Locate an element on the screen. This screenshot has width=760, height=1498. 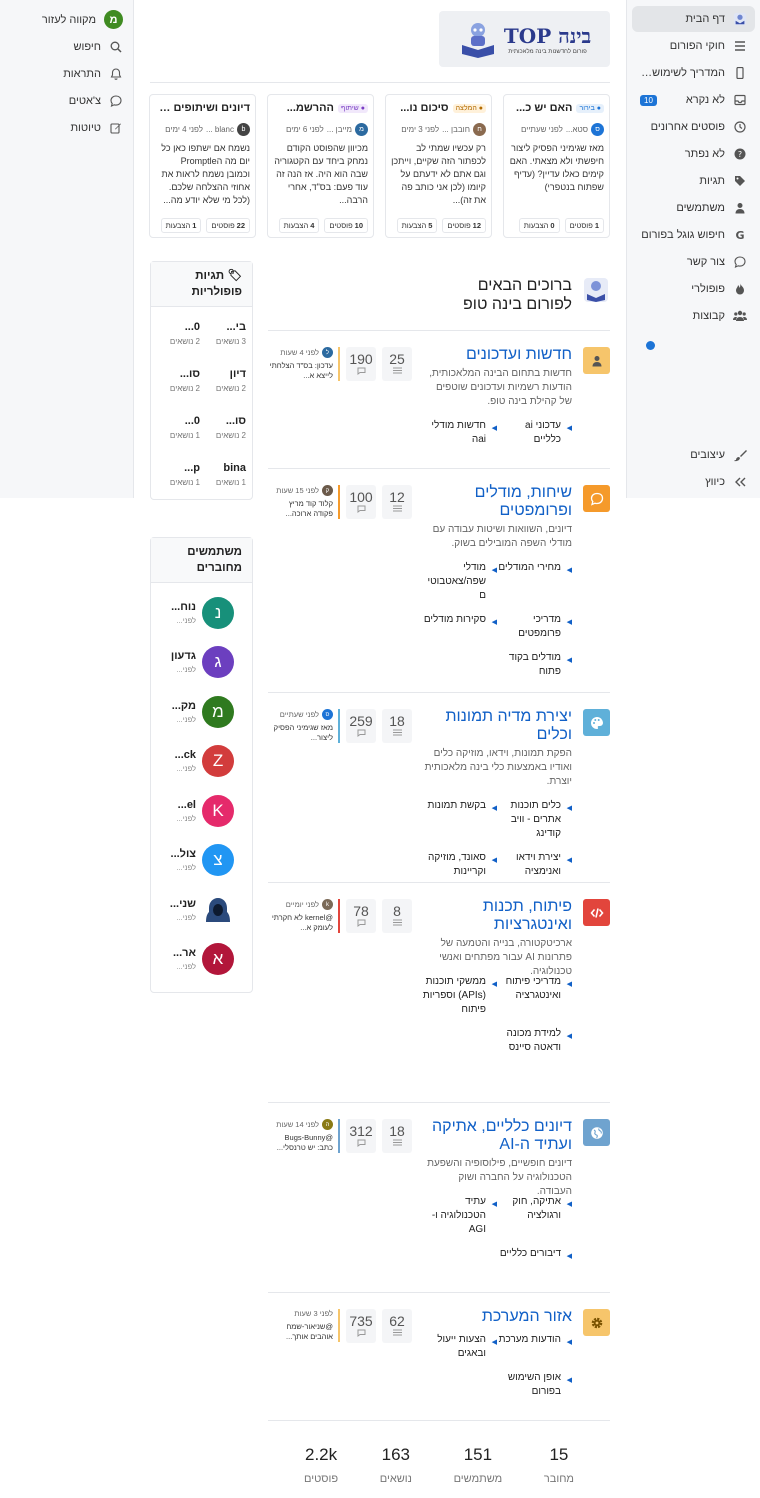
chat-bubble-icon is located at coordinates (596, 498).